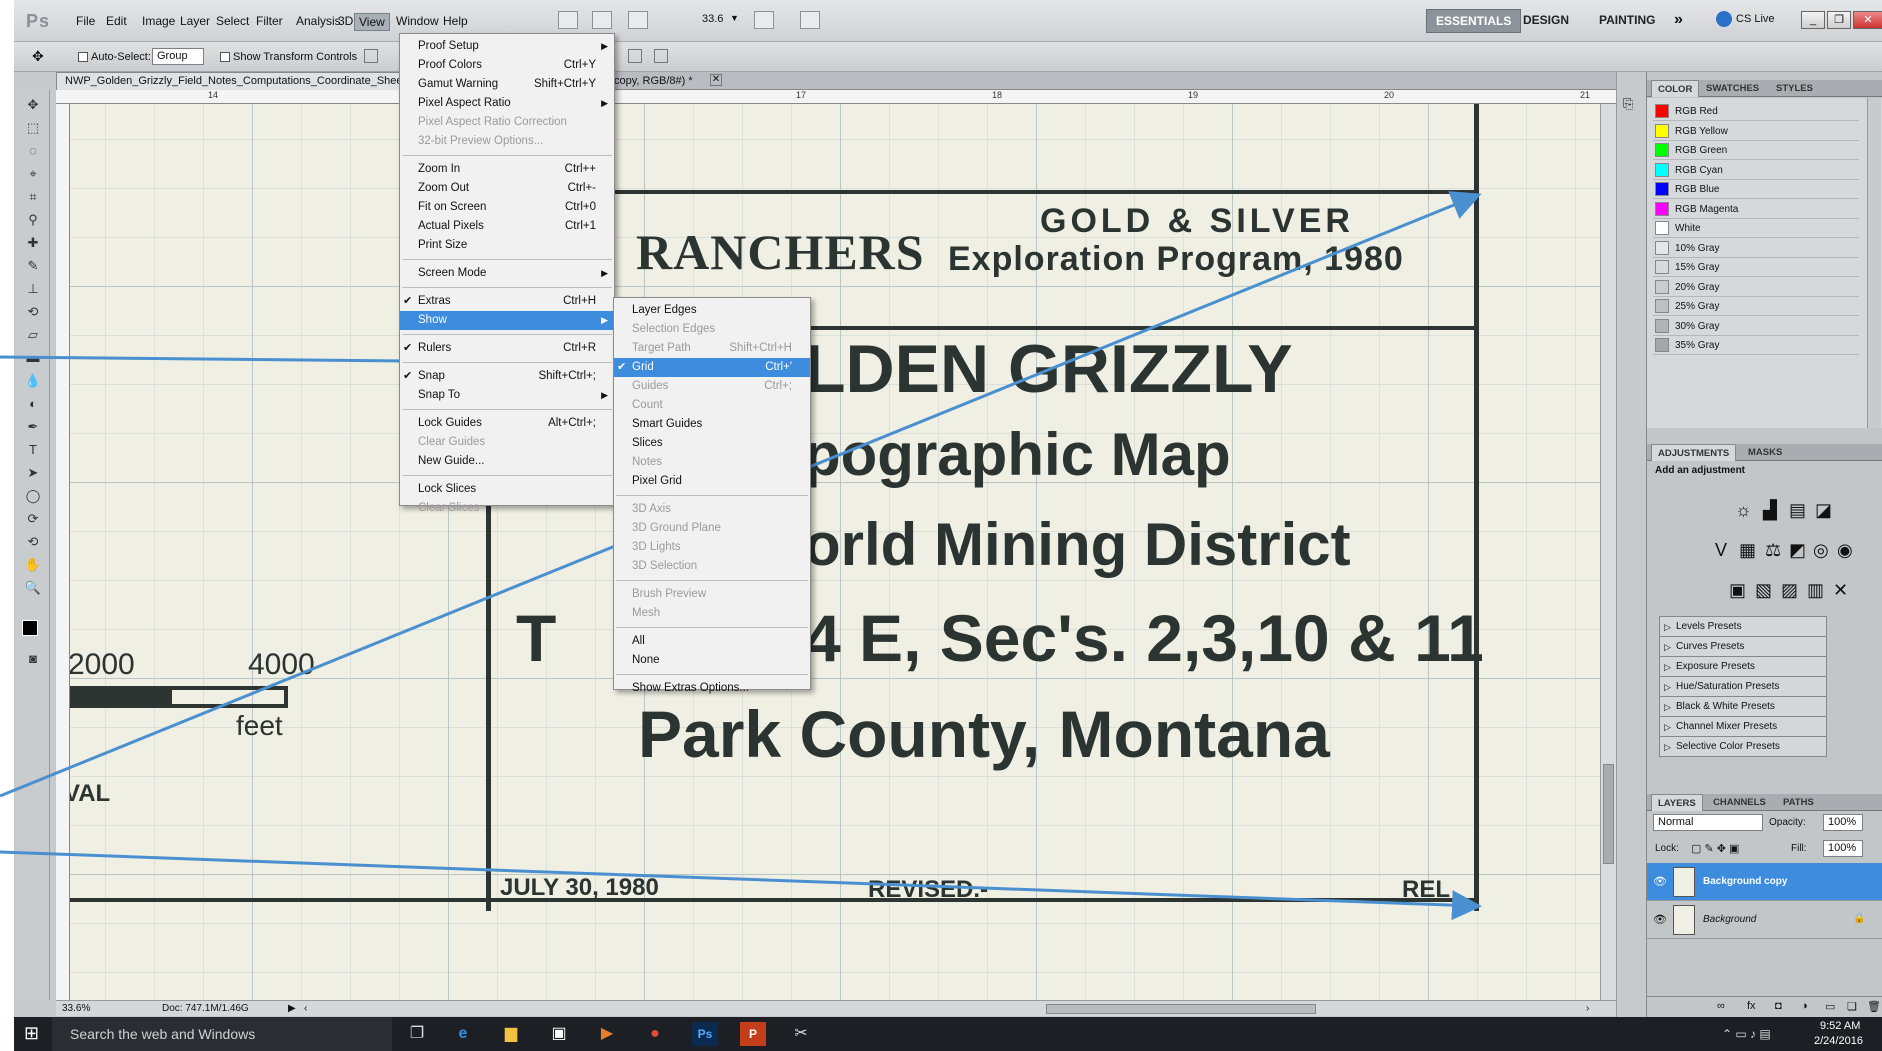  I want to click on hue-sat-icon: ▦, so click(1747, 550).